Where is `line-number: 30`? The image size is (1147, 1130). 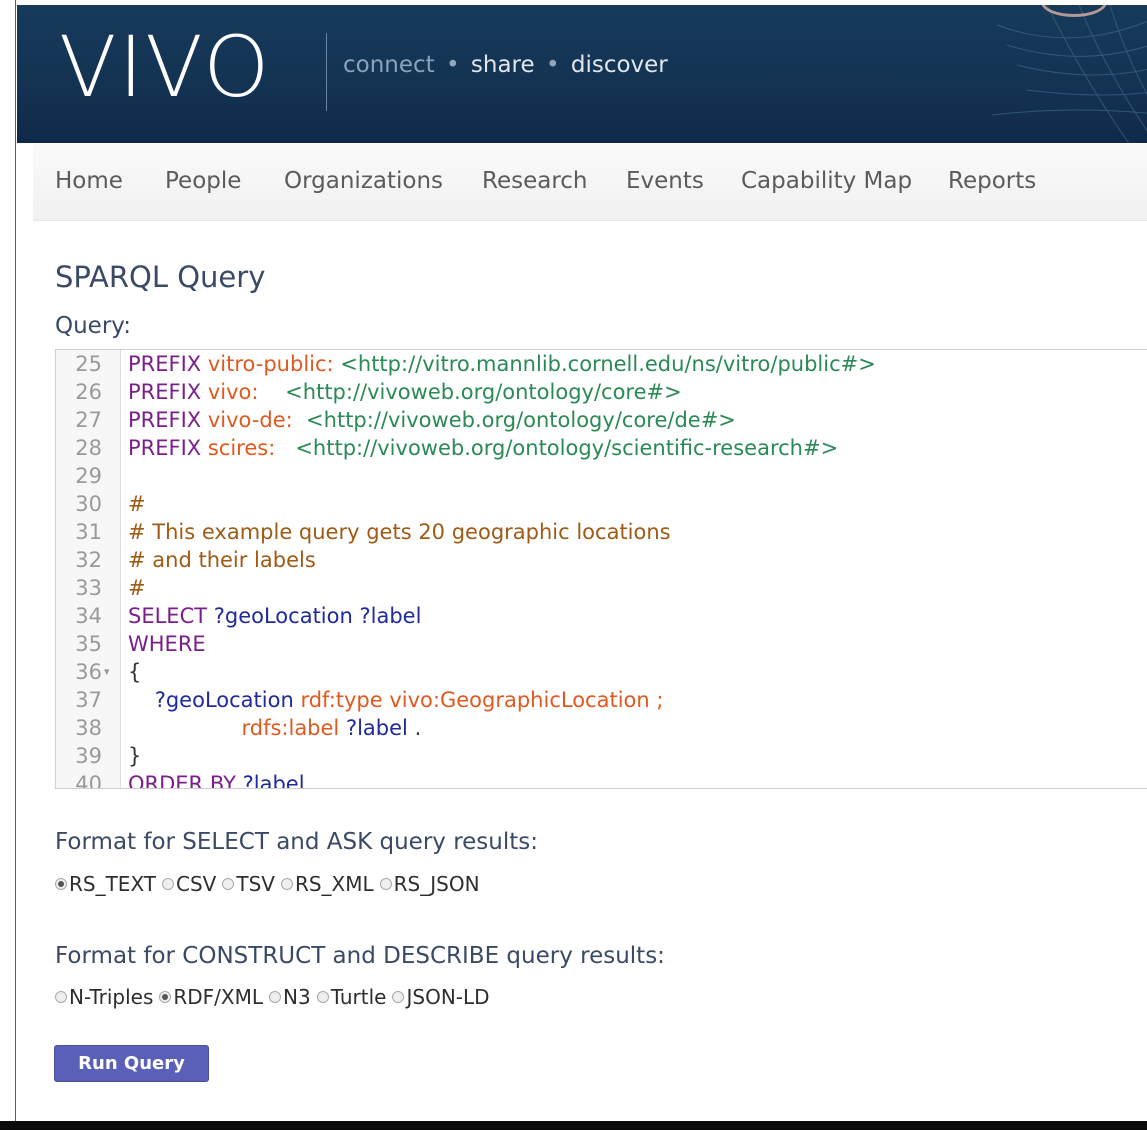
line-number: 30 is located at coordinates (88, 504).